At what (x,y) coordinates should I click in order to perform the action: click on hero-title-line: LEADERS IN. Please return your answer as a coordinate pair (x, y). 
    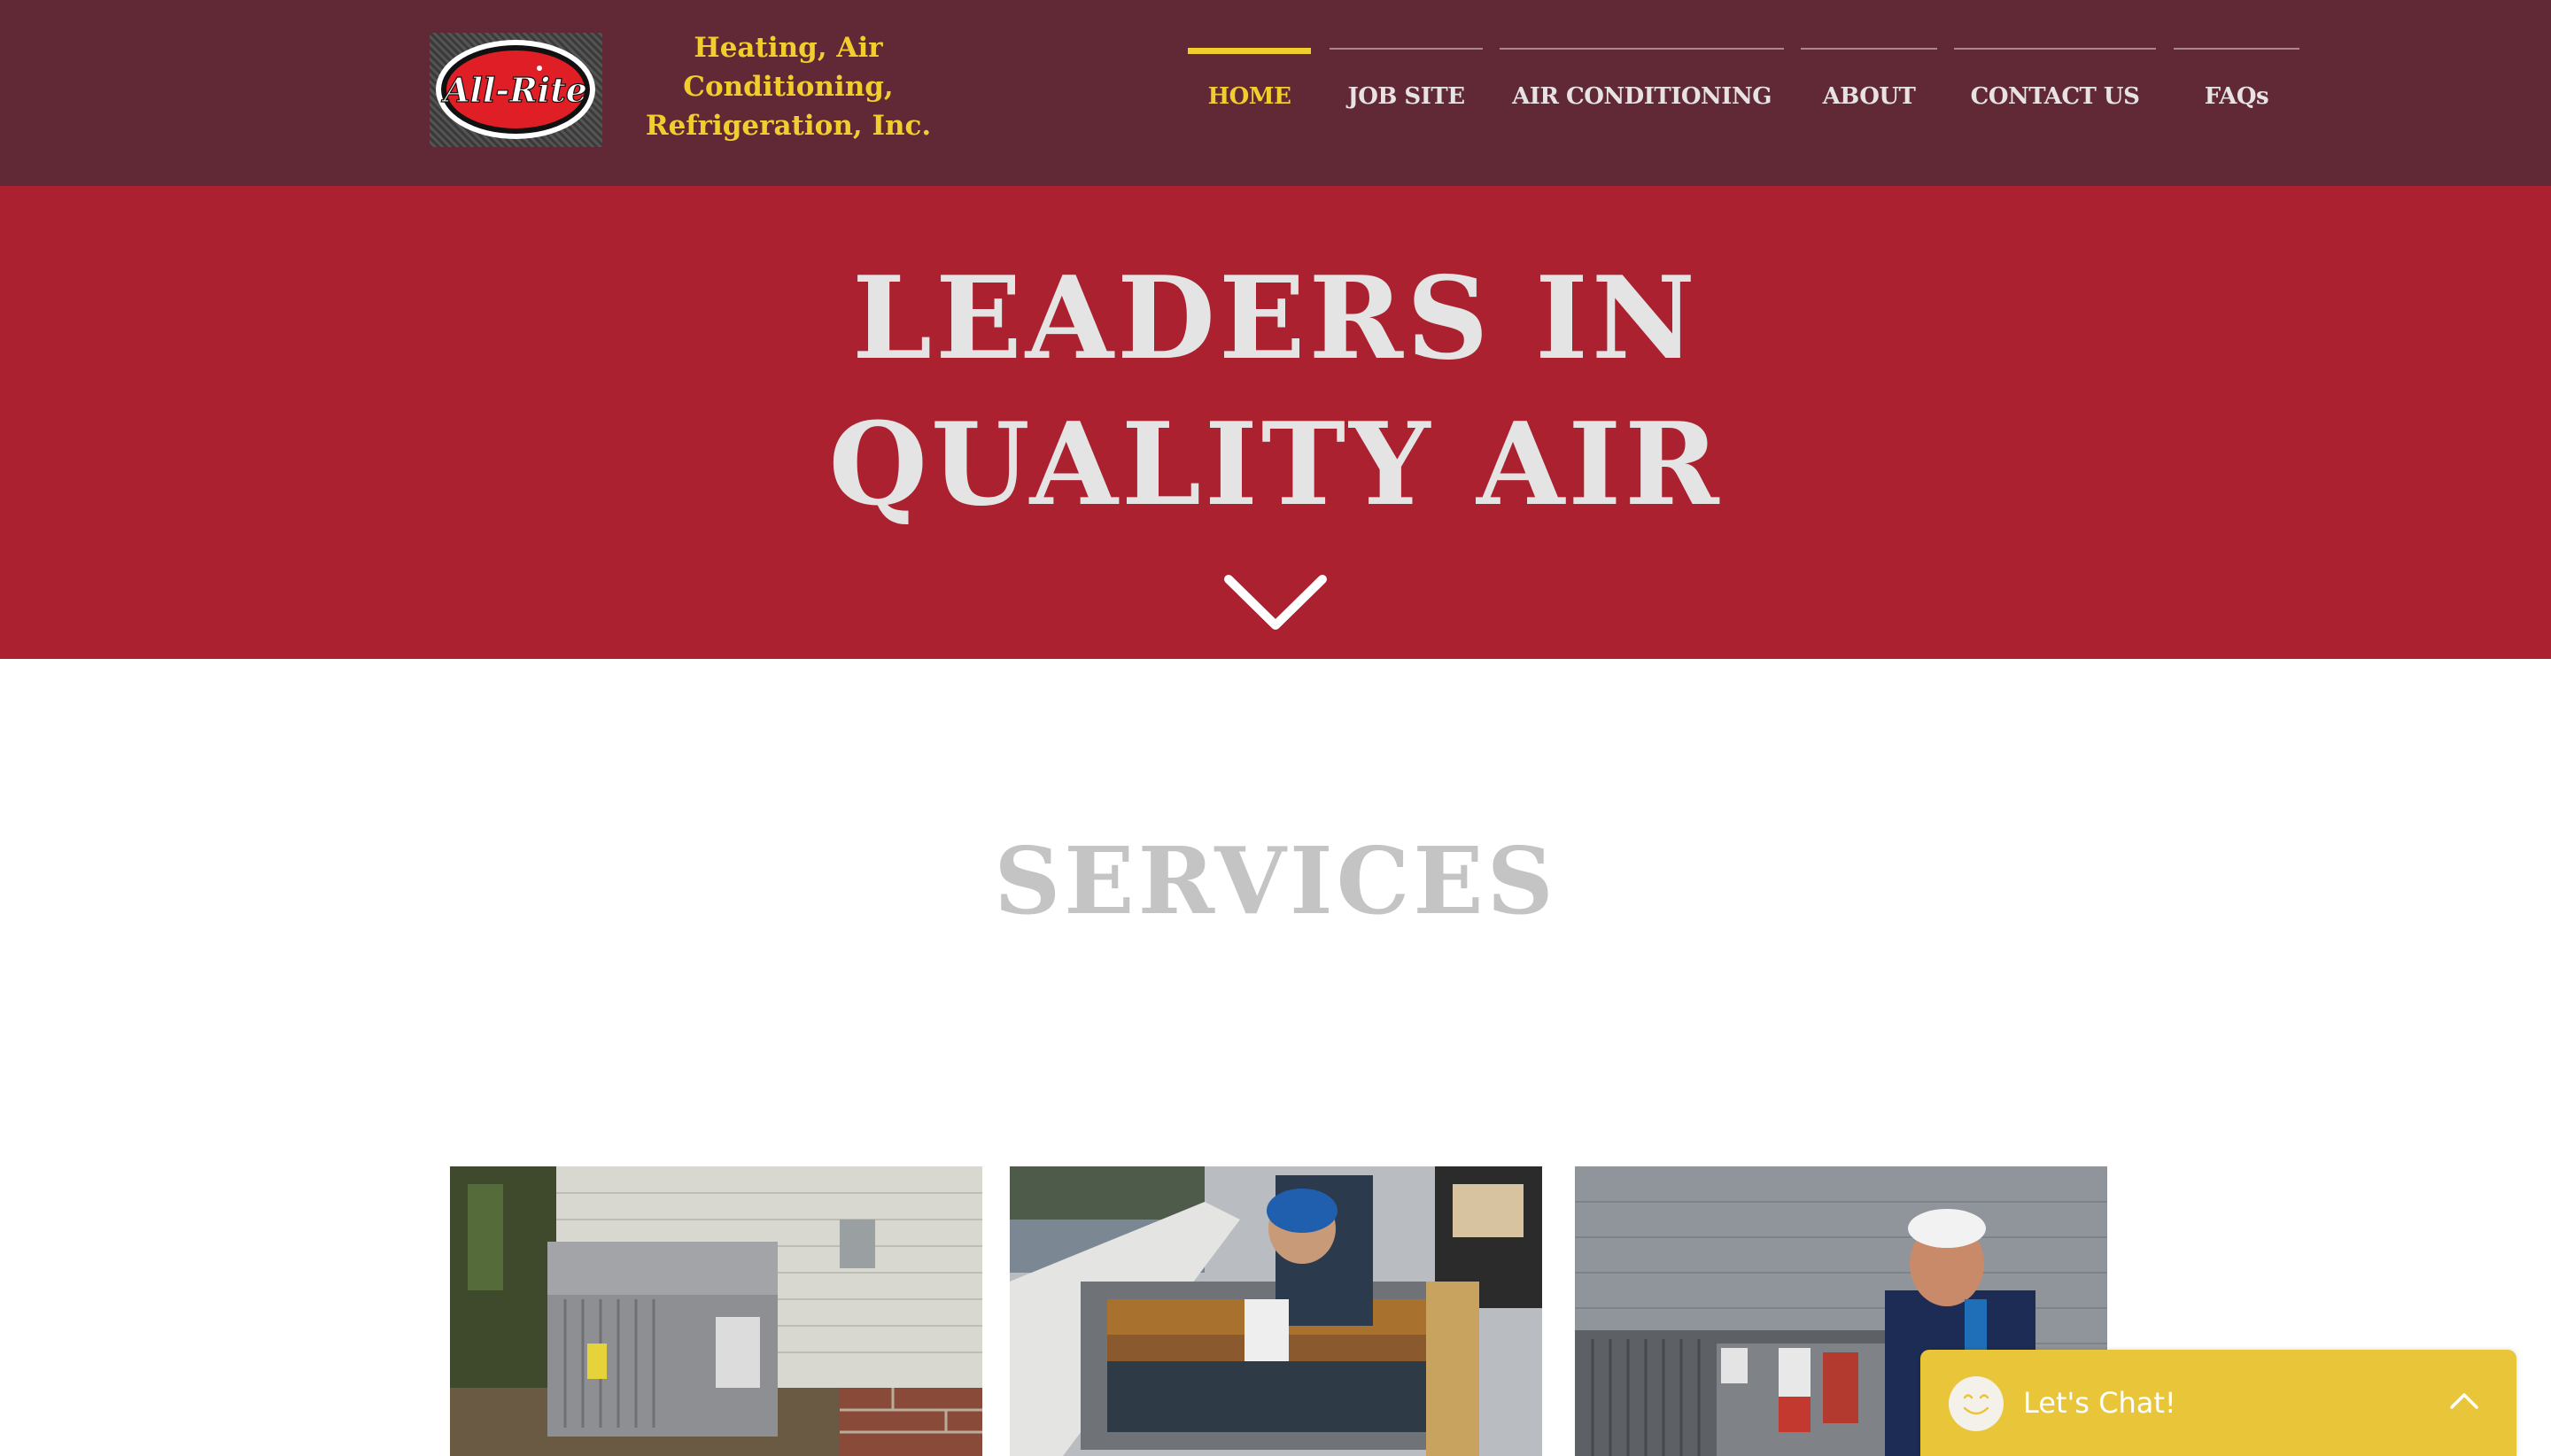
    Looking at the image, I should click on (1275, 318).